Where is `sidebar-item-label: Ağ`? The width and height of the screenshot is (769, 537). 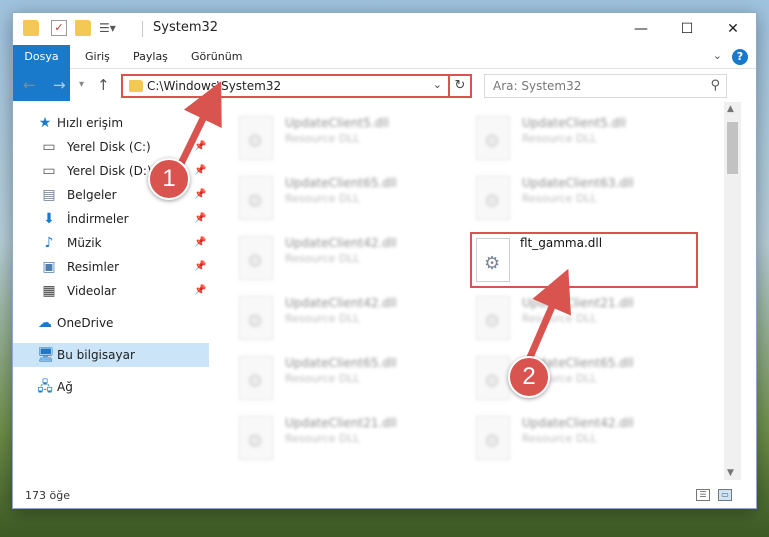
sidebar-item-label: Ağ is located at coordinates (65, 387).